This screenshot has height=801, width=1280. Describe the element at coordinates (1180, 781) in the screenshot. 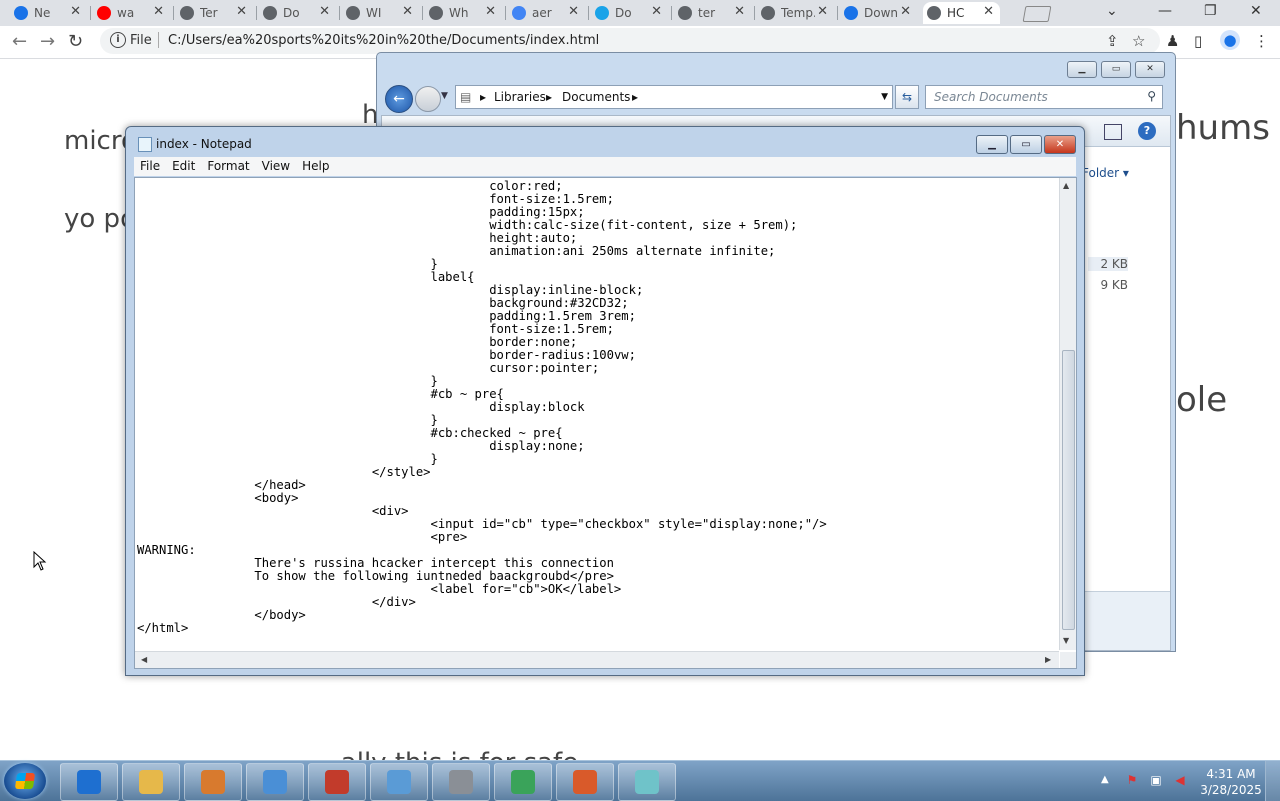

I see `volume-muted-icon: ◀` at that location.